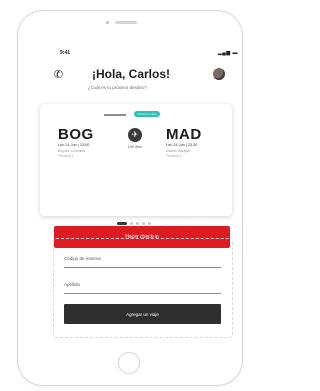 The width and height of the screenshot is (320, 391). I want to click on destination-date: Lun 24 Jun | 23:30, so click(182, 145).